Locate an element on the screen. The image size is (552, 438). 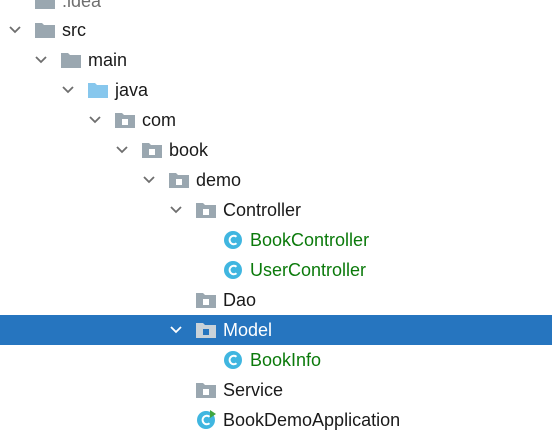
tree-item-label: UserController is located at coordinates (308, 270).